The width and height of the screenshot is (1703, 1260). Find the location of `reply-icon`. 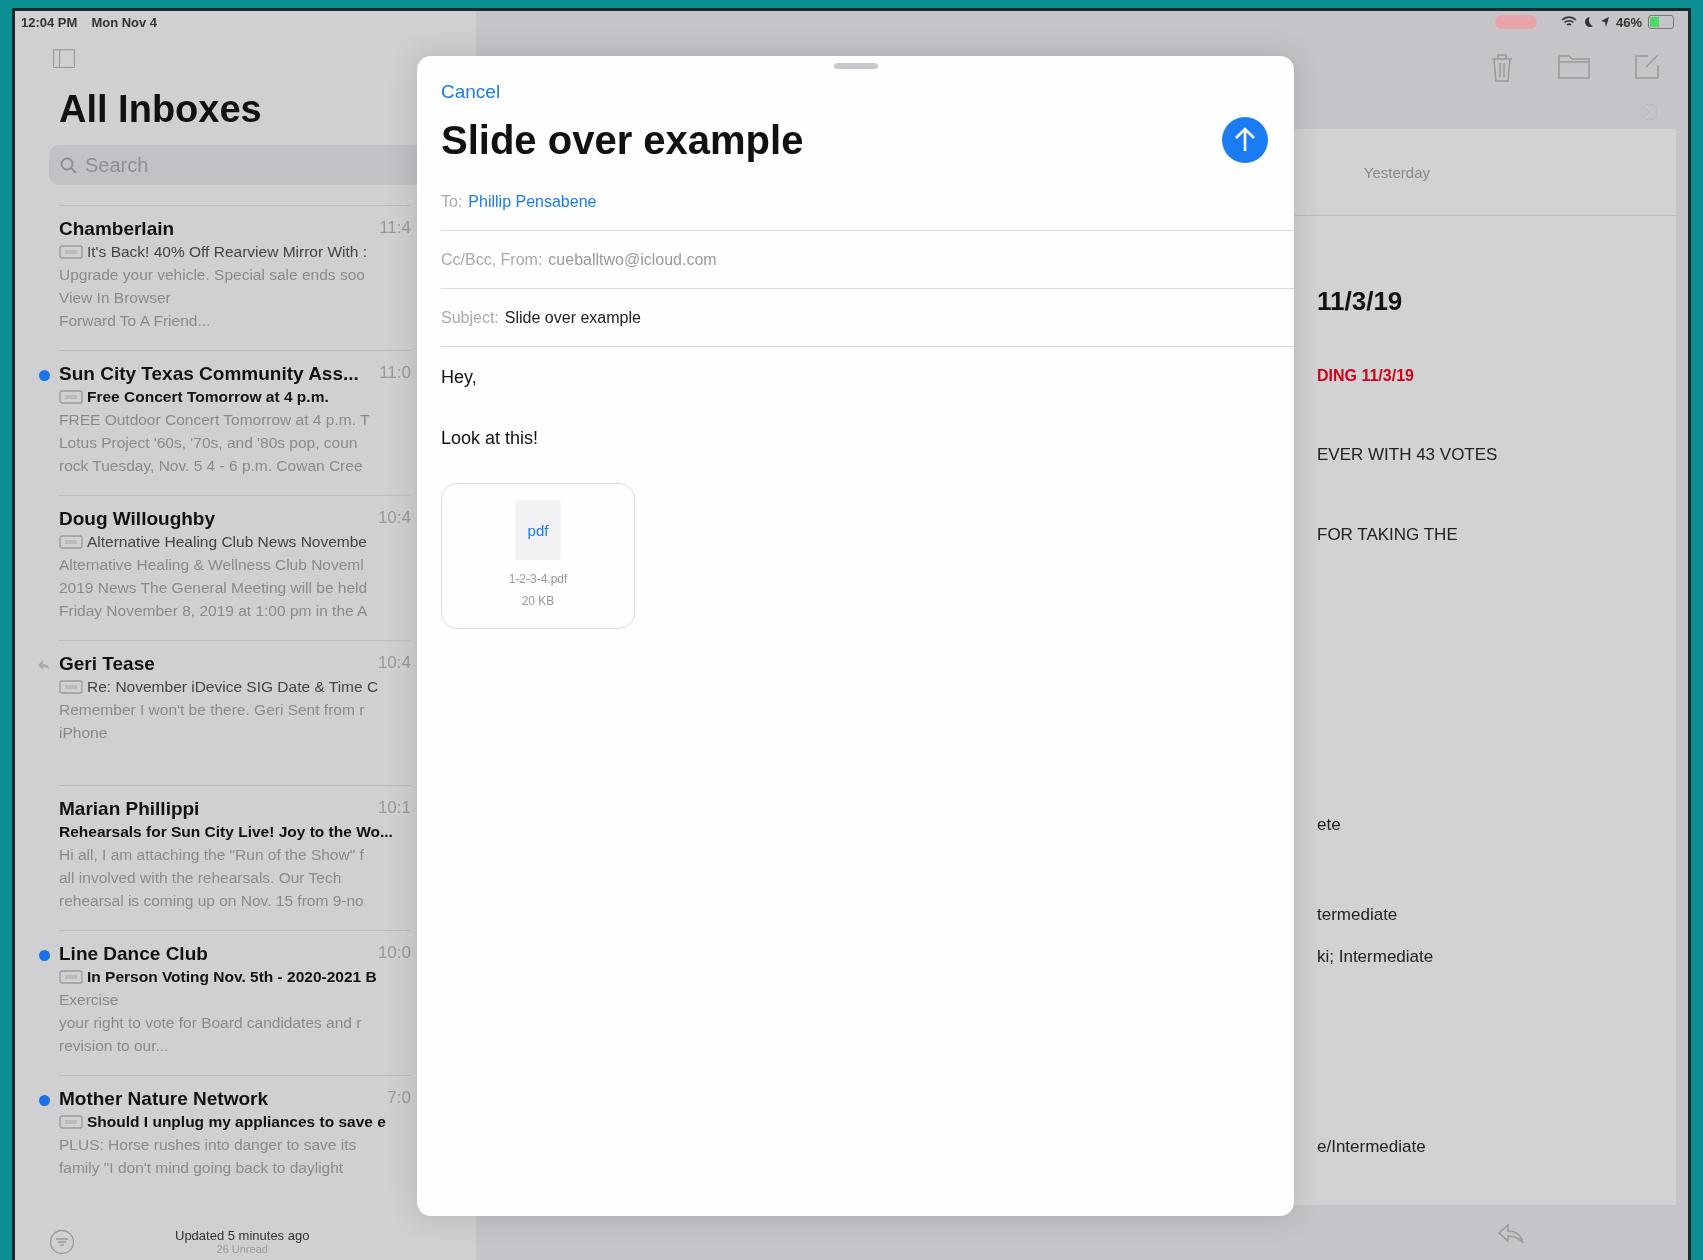

reply-icon is located at coordinates (1511, 1234).